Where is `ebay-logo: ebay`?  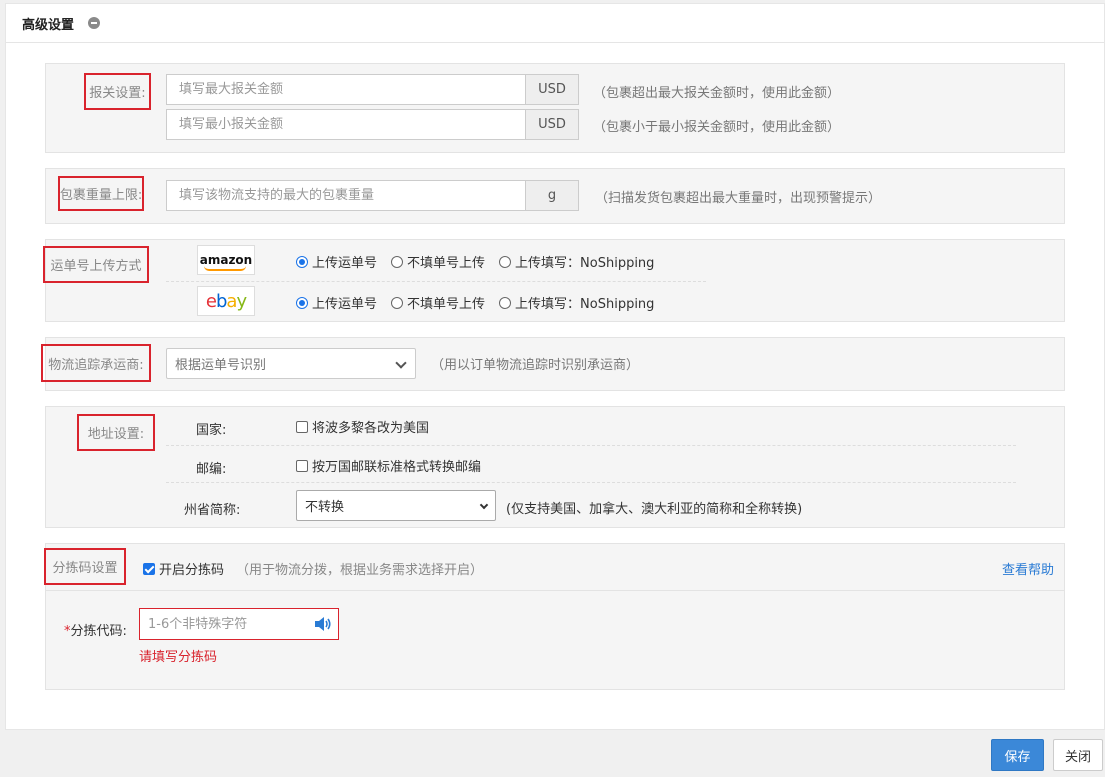 ebay-logo: ebay is located at coordinates (226, 301).